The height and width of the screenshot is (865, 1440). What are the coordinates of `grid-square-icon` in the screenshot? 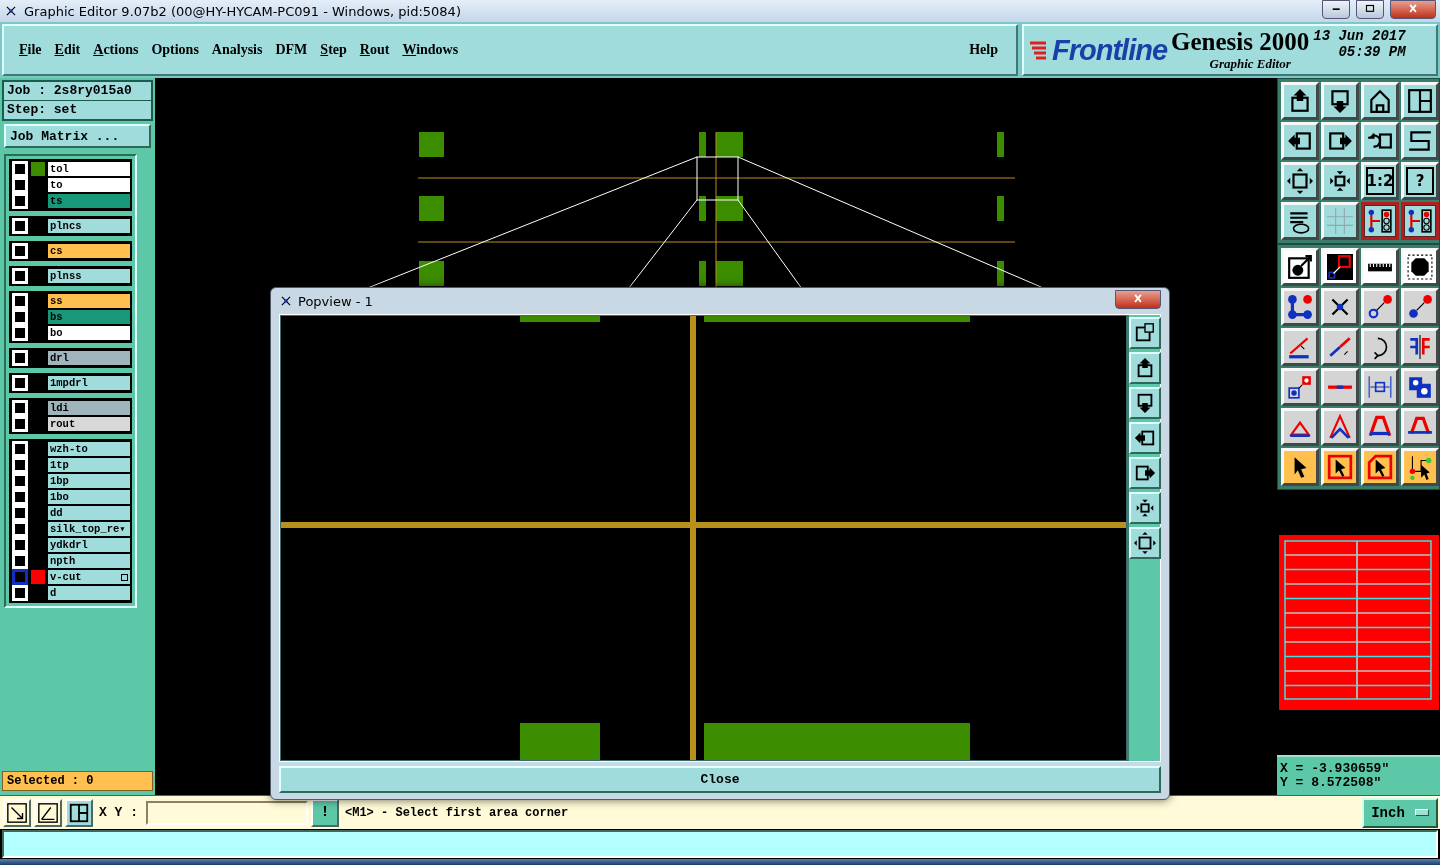 It's located at (79, 812).